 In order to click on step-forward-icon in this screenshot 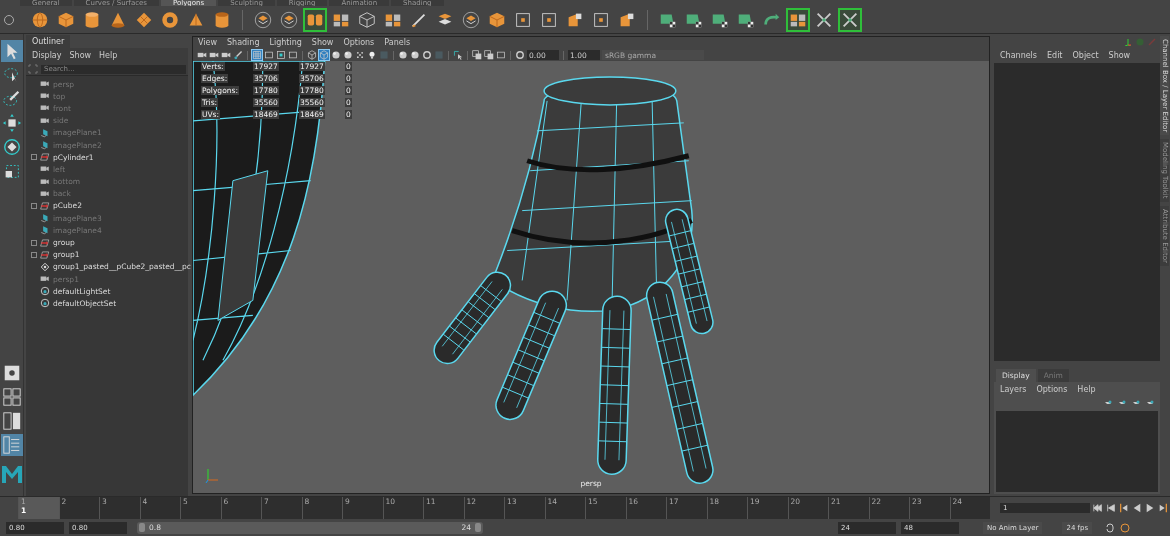, I will do `click(1163, 508)`.